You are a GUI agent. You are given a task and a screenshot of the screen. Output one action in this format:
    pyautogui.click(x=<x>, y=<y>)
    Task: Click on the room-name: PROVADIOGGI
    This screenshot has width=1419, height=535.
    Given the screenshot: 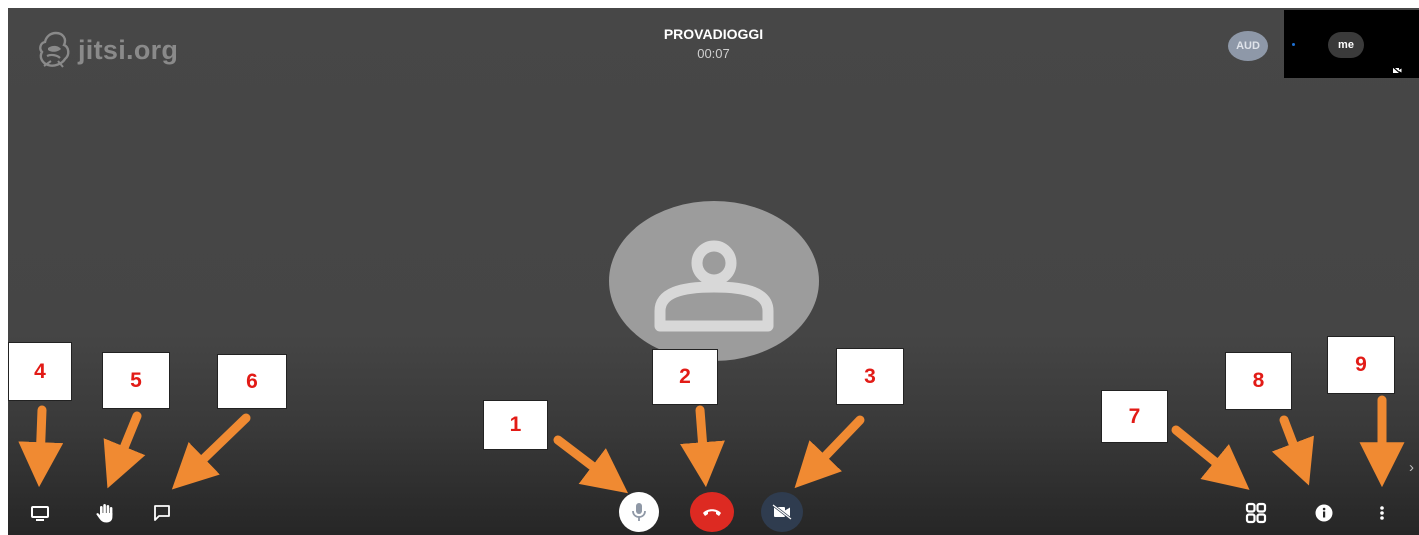 What is the action you would take?
    pyautogui.click(x=713, y=34)
    